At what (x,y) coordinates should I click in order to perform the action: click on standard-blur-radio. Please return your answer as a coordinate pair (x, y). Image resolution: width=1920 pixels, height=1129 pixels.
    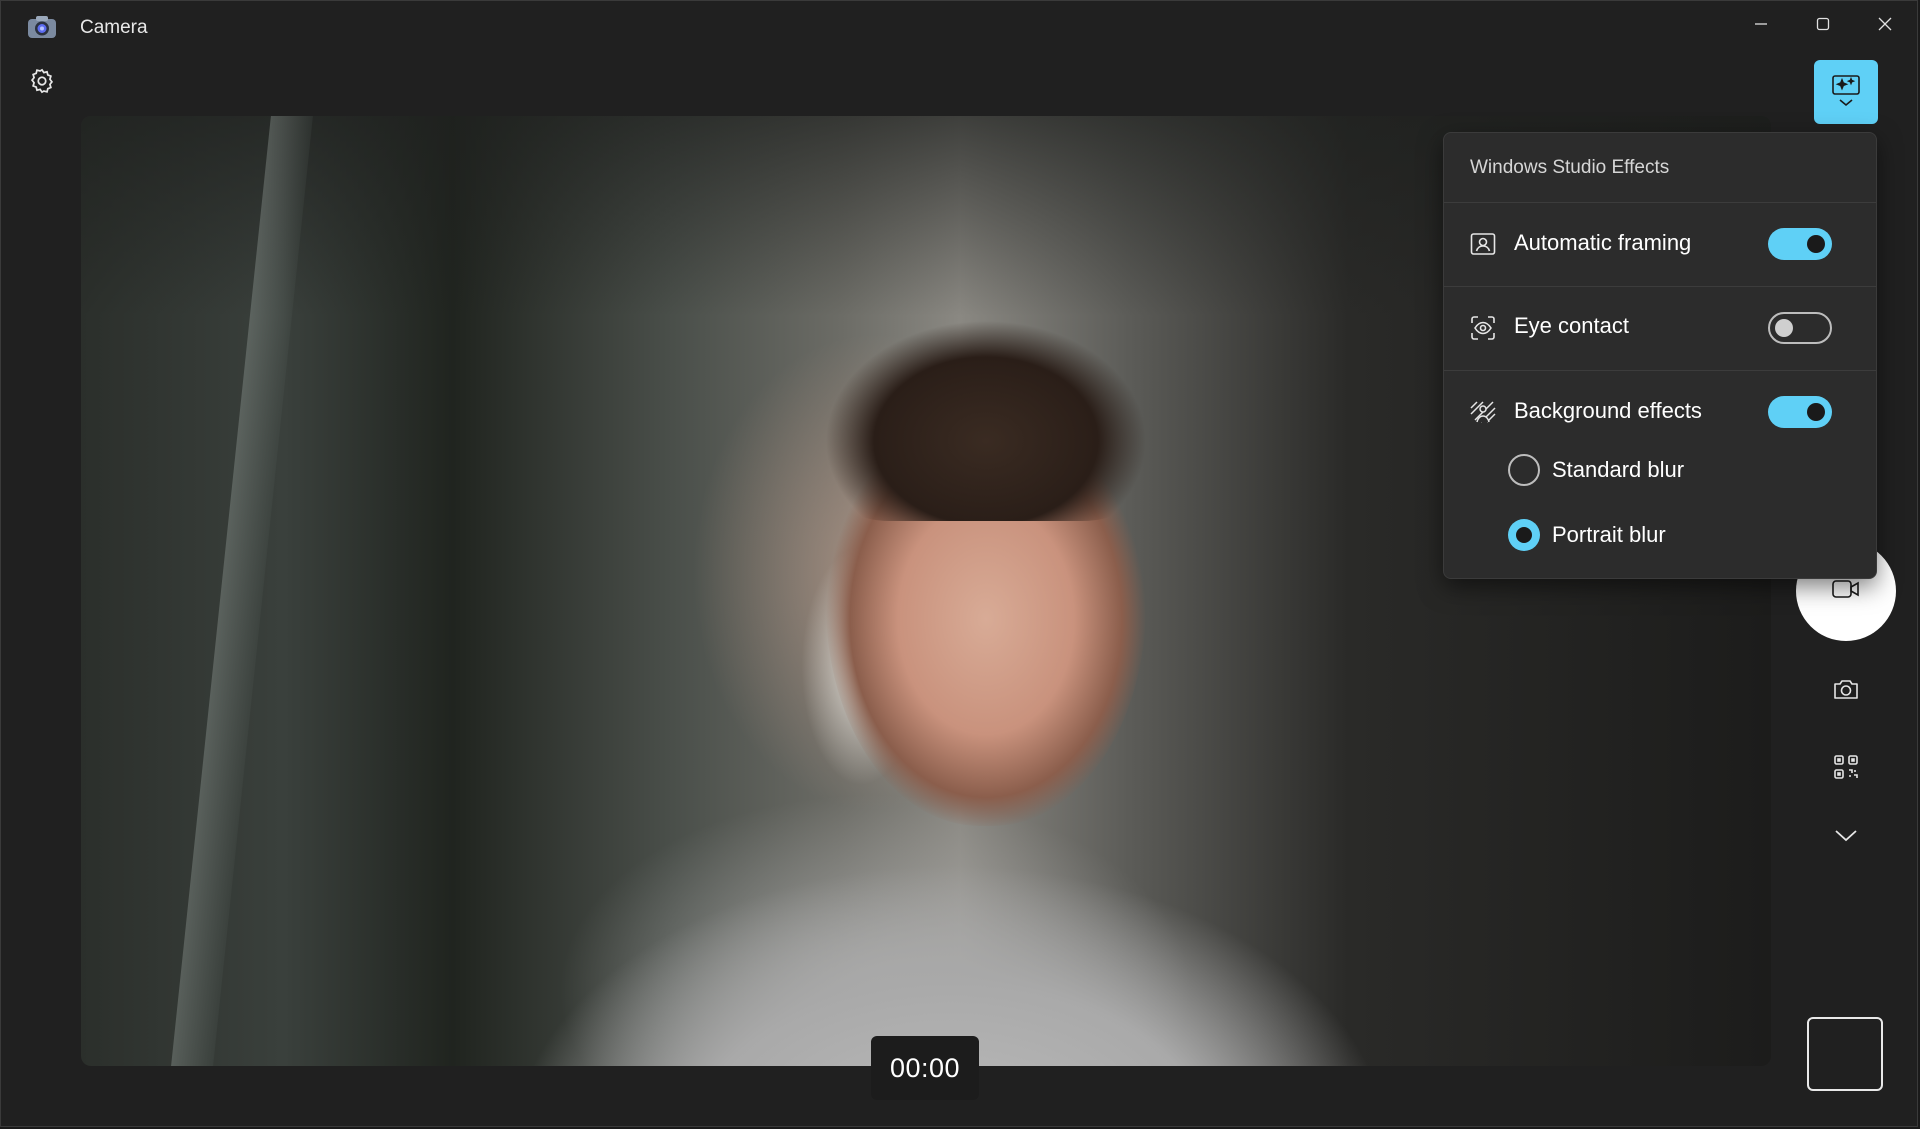
    Looking at the image, I should click on (1524, 470).